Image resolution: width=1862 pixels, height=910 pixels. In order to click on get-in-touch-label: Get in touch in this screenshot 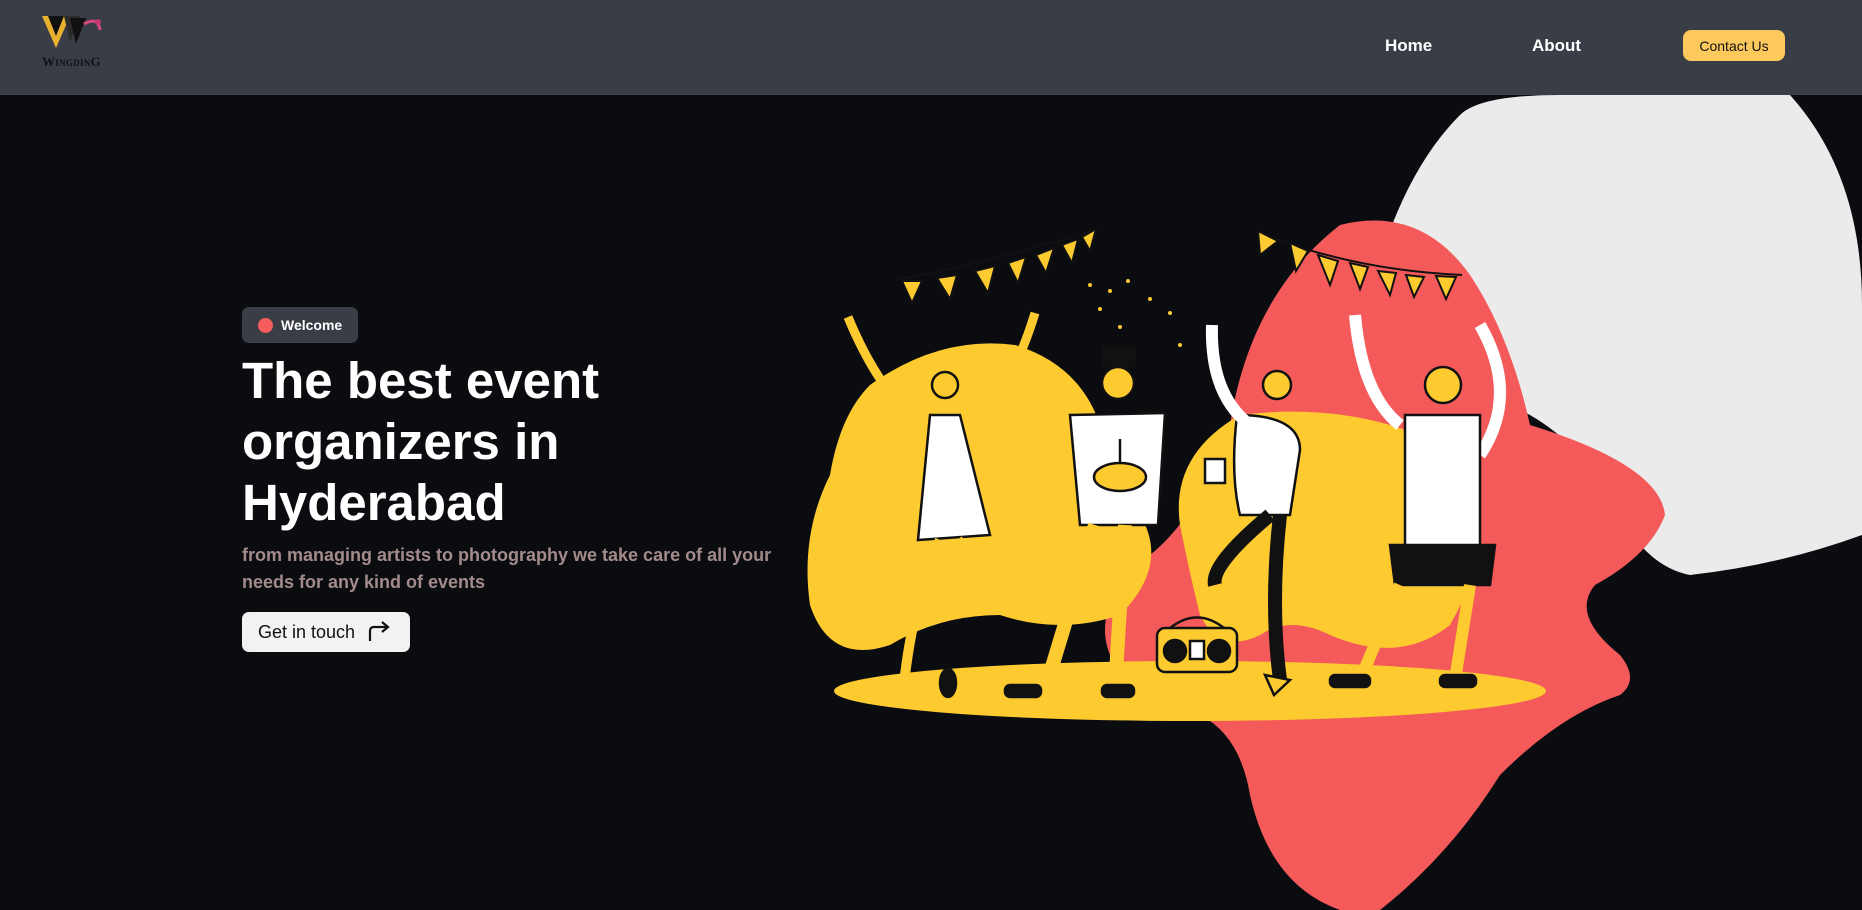, I will do `click(307, 631)`.